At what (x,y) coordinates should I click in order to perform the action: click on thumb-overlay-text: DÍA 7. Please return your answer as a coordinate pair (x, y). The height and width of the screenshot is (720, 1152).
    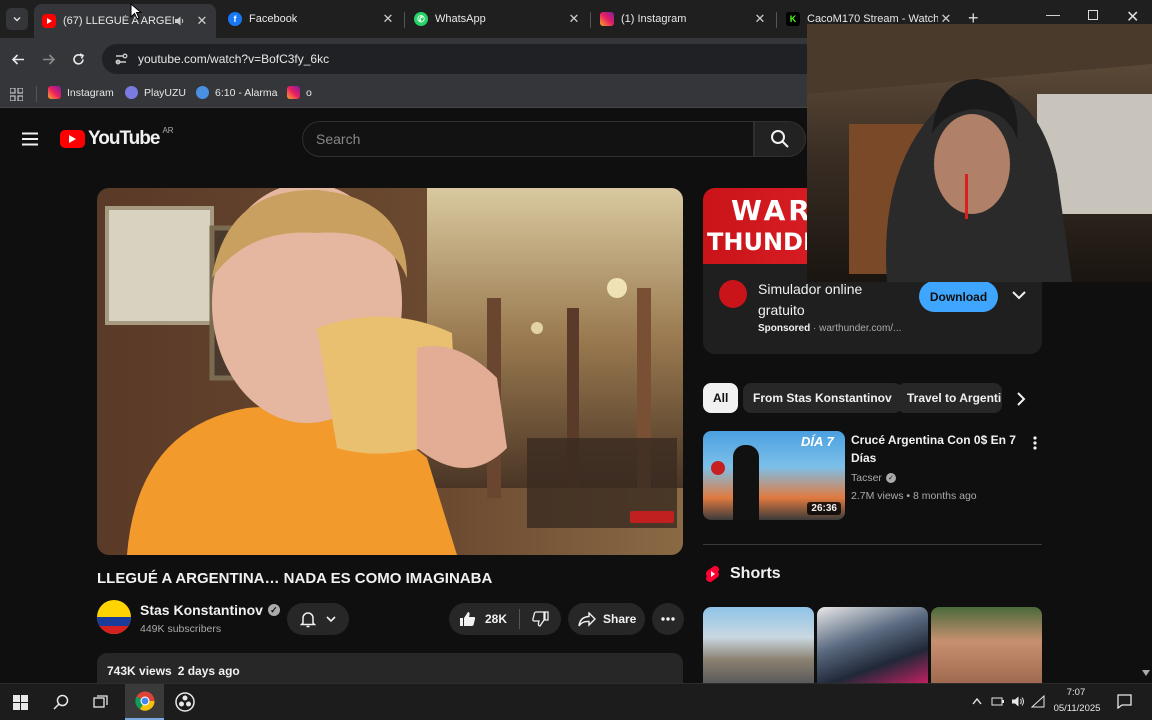
    Looking at the image, I should click on (817, 441).